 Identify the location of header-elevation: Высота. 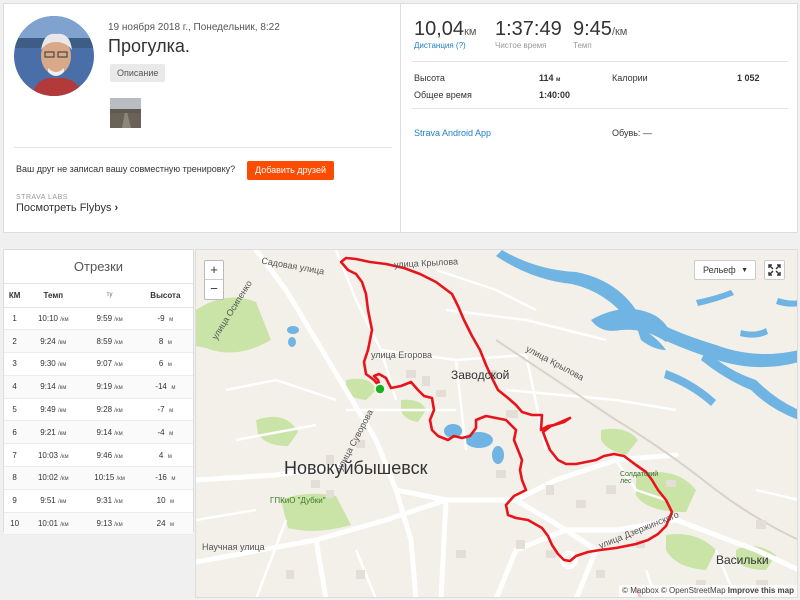
(165, 296).